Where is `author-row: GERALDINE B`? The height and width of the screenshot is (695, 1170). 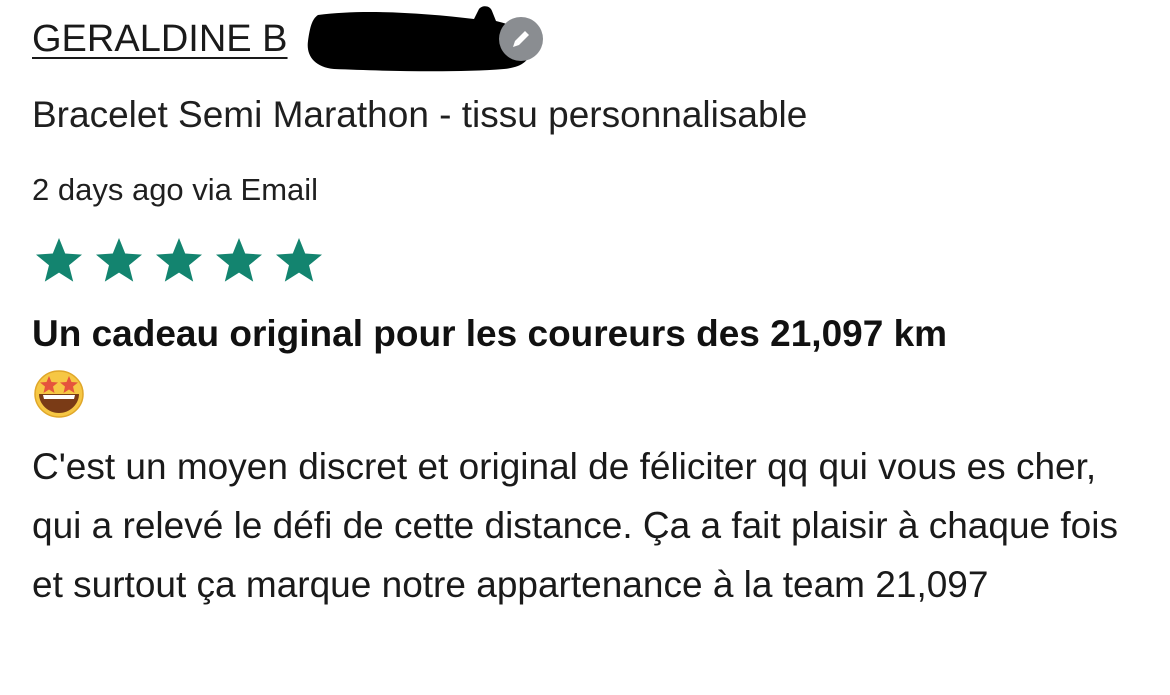 author-row: GERALDINE B is located at coordinates (160, 39).